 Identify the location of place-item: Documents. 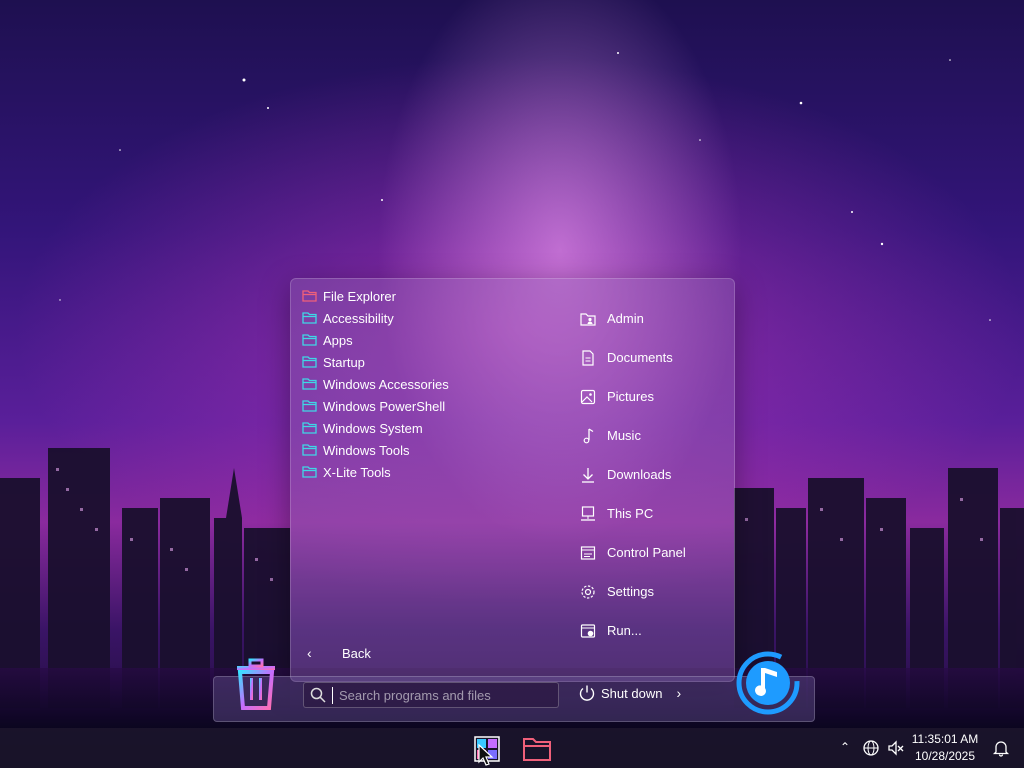
(654, 357).